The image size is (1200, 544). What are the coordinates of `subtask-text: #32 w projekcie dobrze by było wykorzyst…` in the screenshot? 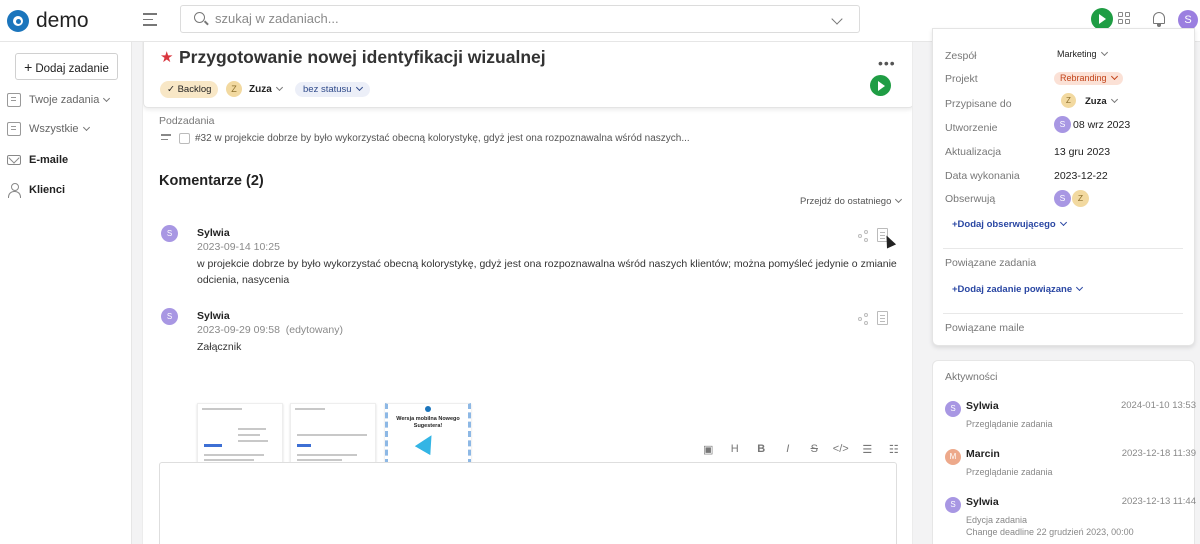 It's located at (442, 138).